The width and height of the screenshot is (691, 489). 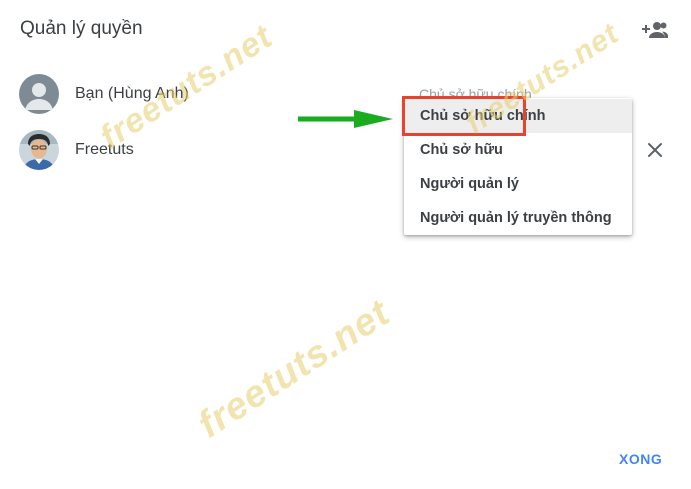 I want to click on menu-item-owner: Chủ sở hữu, so click(x=518, y=150).